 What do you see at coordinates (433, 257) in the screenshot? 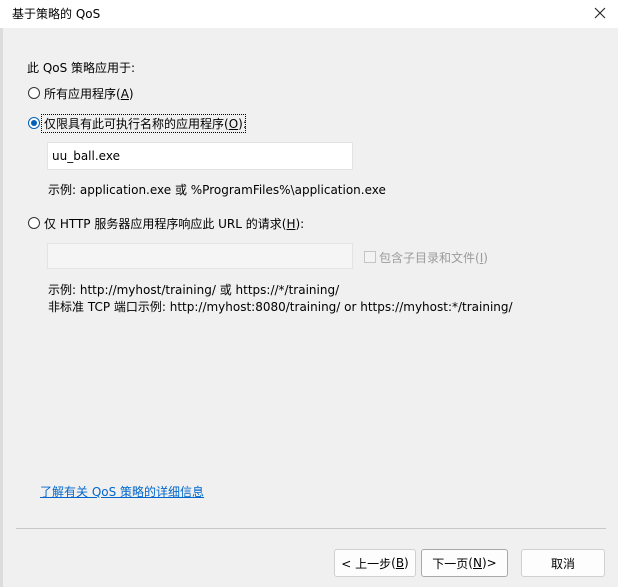
I see `include-subdirs-label: 包含子目录和文件(I)` at bounding box center [433, 257].